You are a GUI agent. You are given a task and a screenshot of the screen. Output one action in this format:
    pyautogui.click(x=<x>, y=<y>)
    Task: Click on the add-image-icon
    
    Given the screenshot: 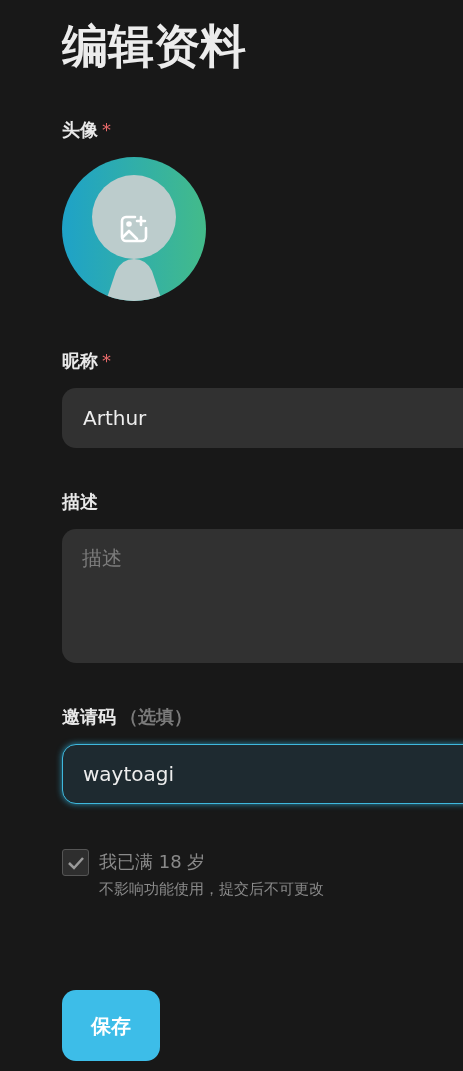 What is the action you would take?
    pyautogui.click(x=134, y=229)
    